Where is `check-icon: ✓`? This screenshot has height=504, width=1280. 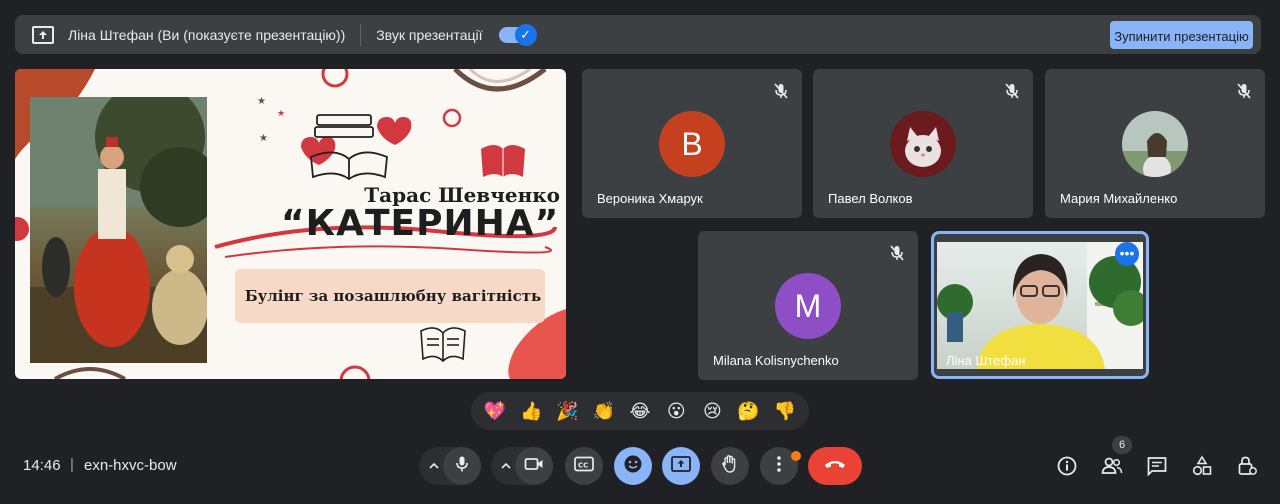
check-icon: ✓ is located at coordinates (525, 34).